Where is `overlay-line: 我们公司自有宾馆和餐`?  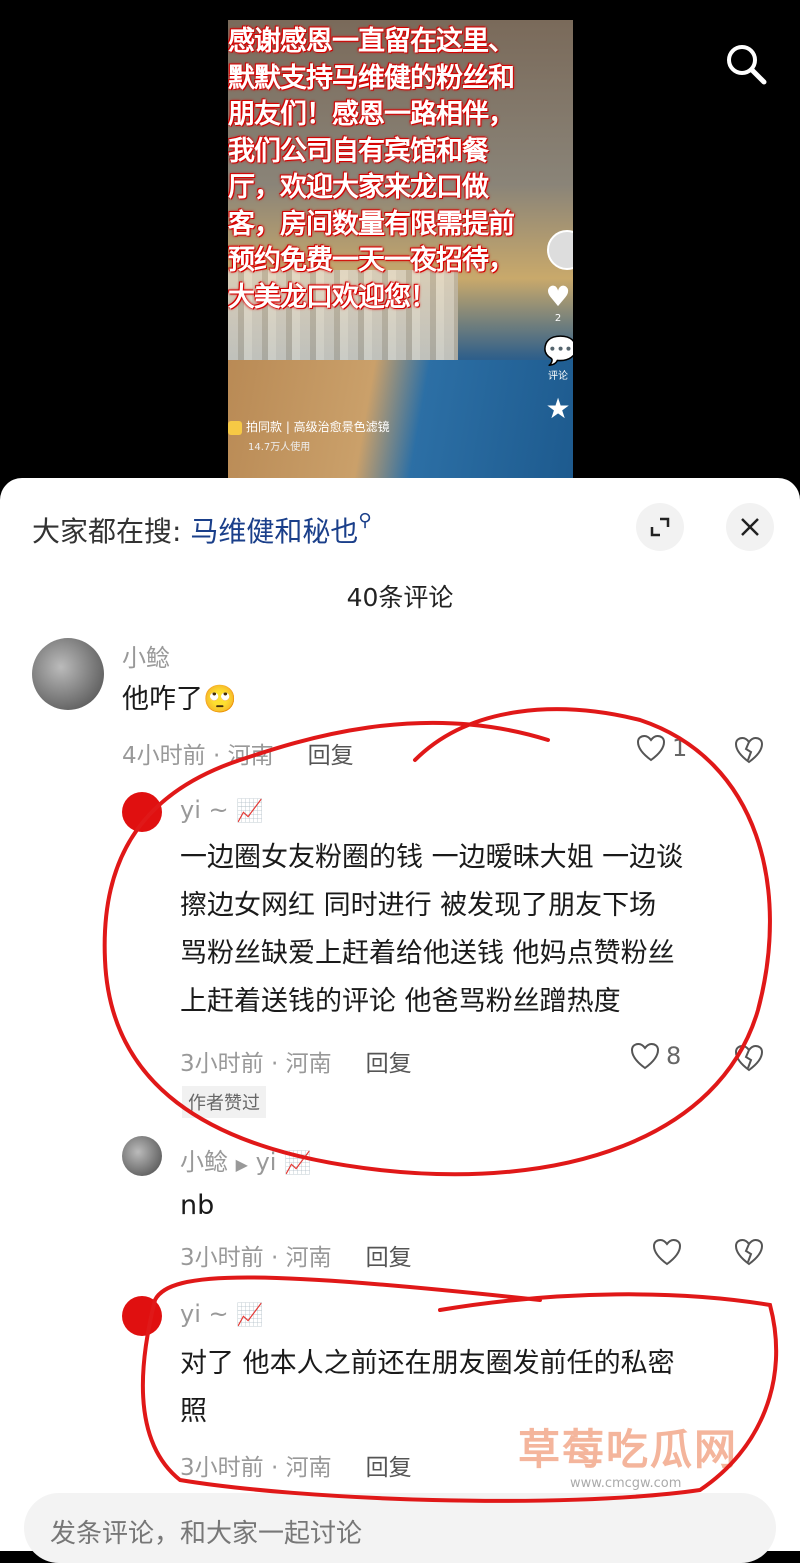
overlay-line: 我们公司自有宾馆和餐 is located at coordinates (358, 151).